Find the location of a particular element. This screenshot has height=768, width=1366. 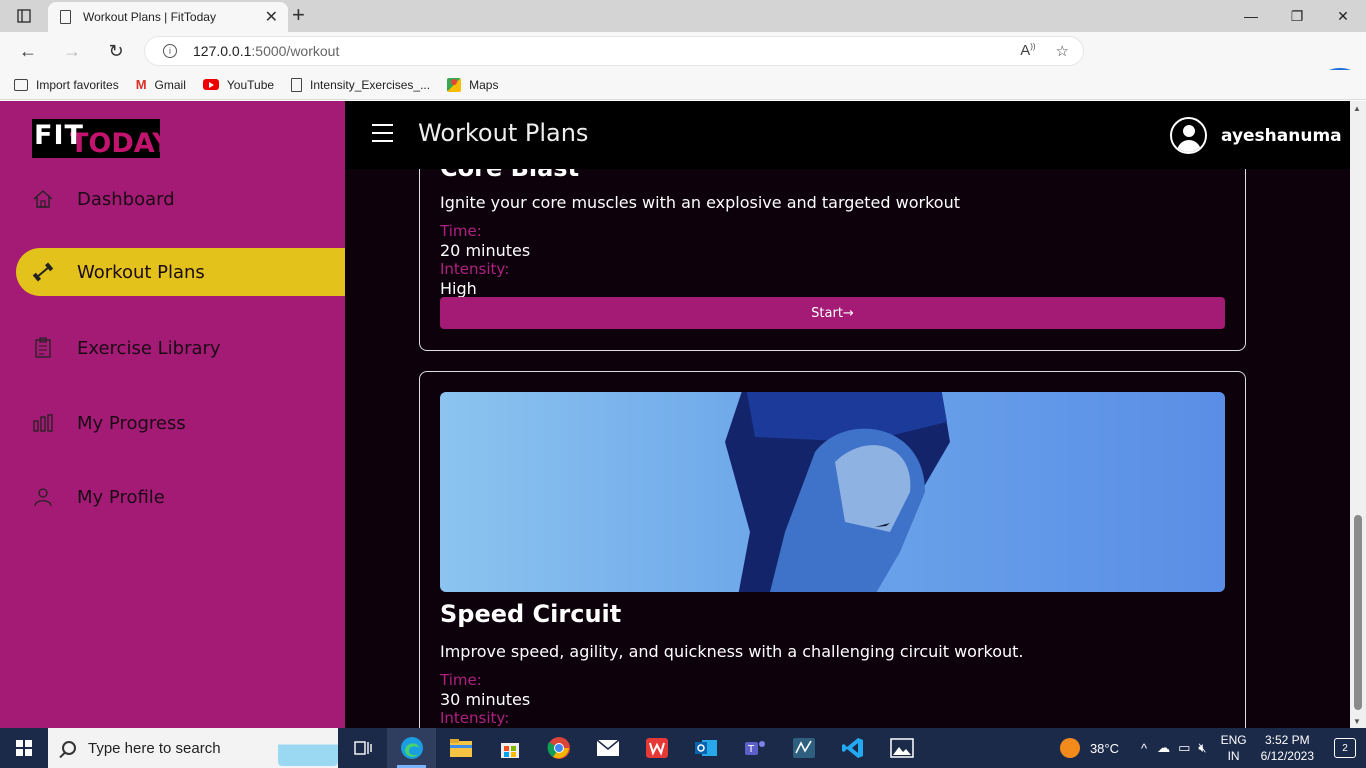

windows-logo-icon is located at coordinates (24, 748).